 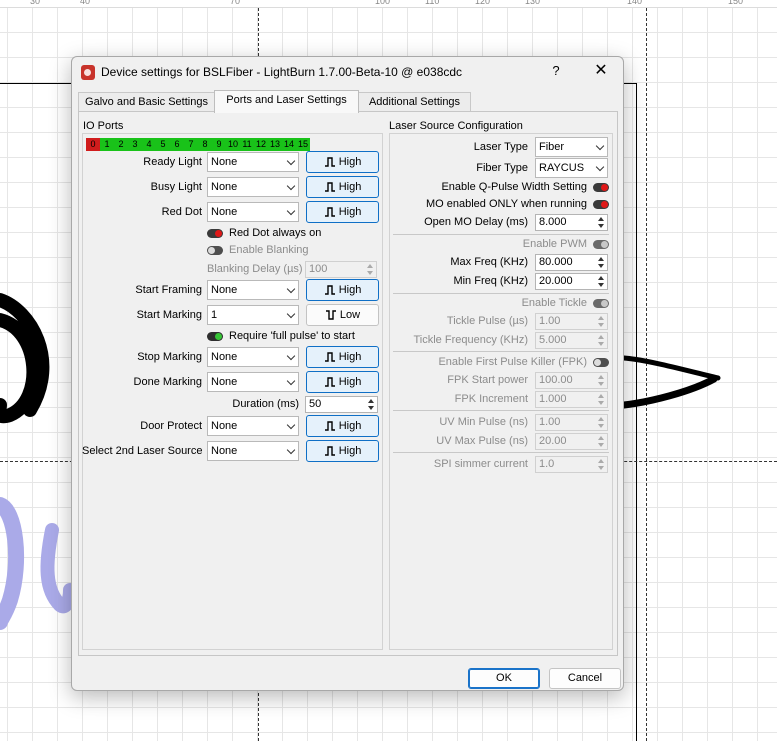 I want to click on open-mo-delay-label: Open MO Delay (ms), so click(x=476, y=222).